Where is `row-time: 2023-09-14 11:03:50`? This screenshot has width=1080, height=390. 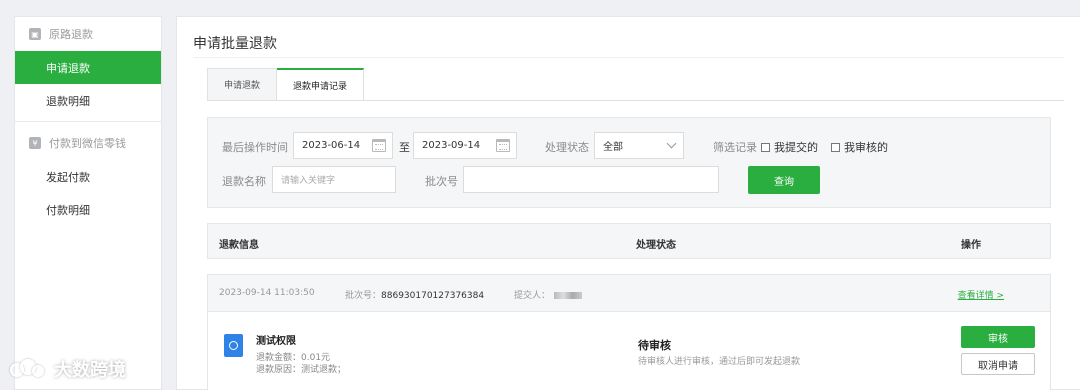
row-time: 2023-09-14 11:03:50 is located at coordinates (267, 293).